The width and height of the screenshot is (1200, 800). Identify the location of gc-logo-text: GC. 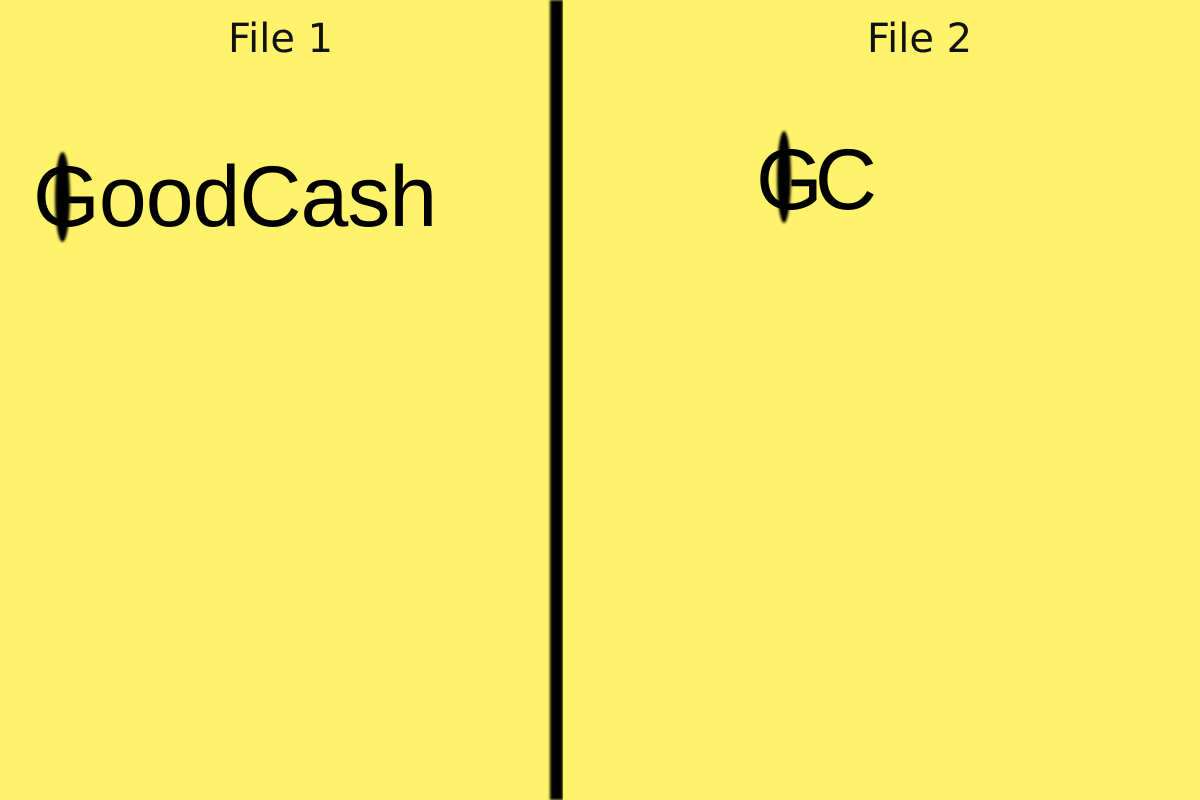
(816, 180).